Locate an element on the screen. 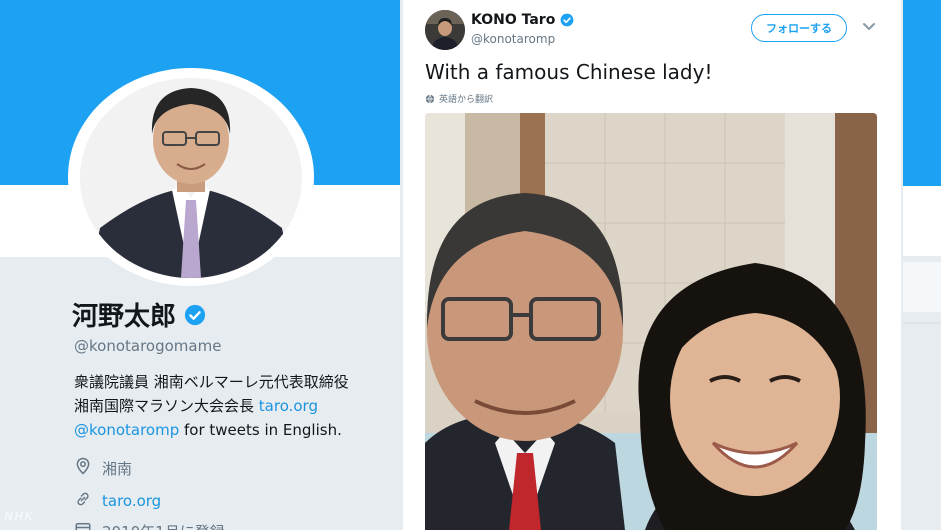 This screenshot has width=941, height=530. bio-line-2: 湘南国際マラソン大会会長 taro.org is located at coordinates (234, 406).